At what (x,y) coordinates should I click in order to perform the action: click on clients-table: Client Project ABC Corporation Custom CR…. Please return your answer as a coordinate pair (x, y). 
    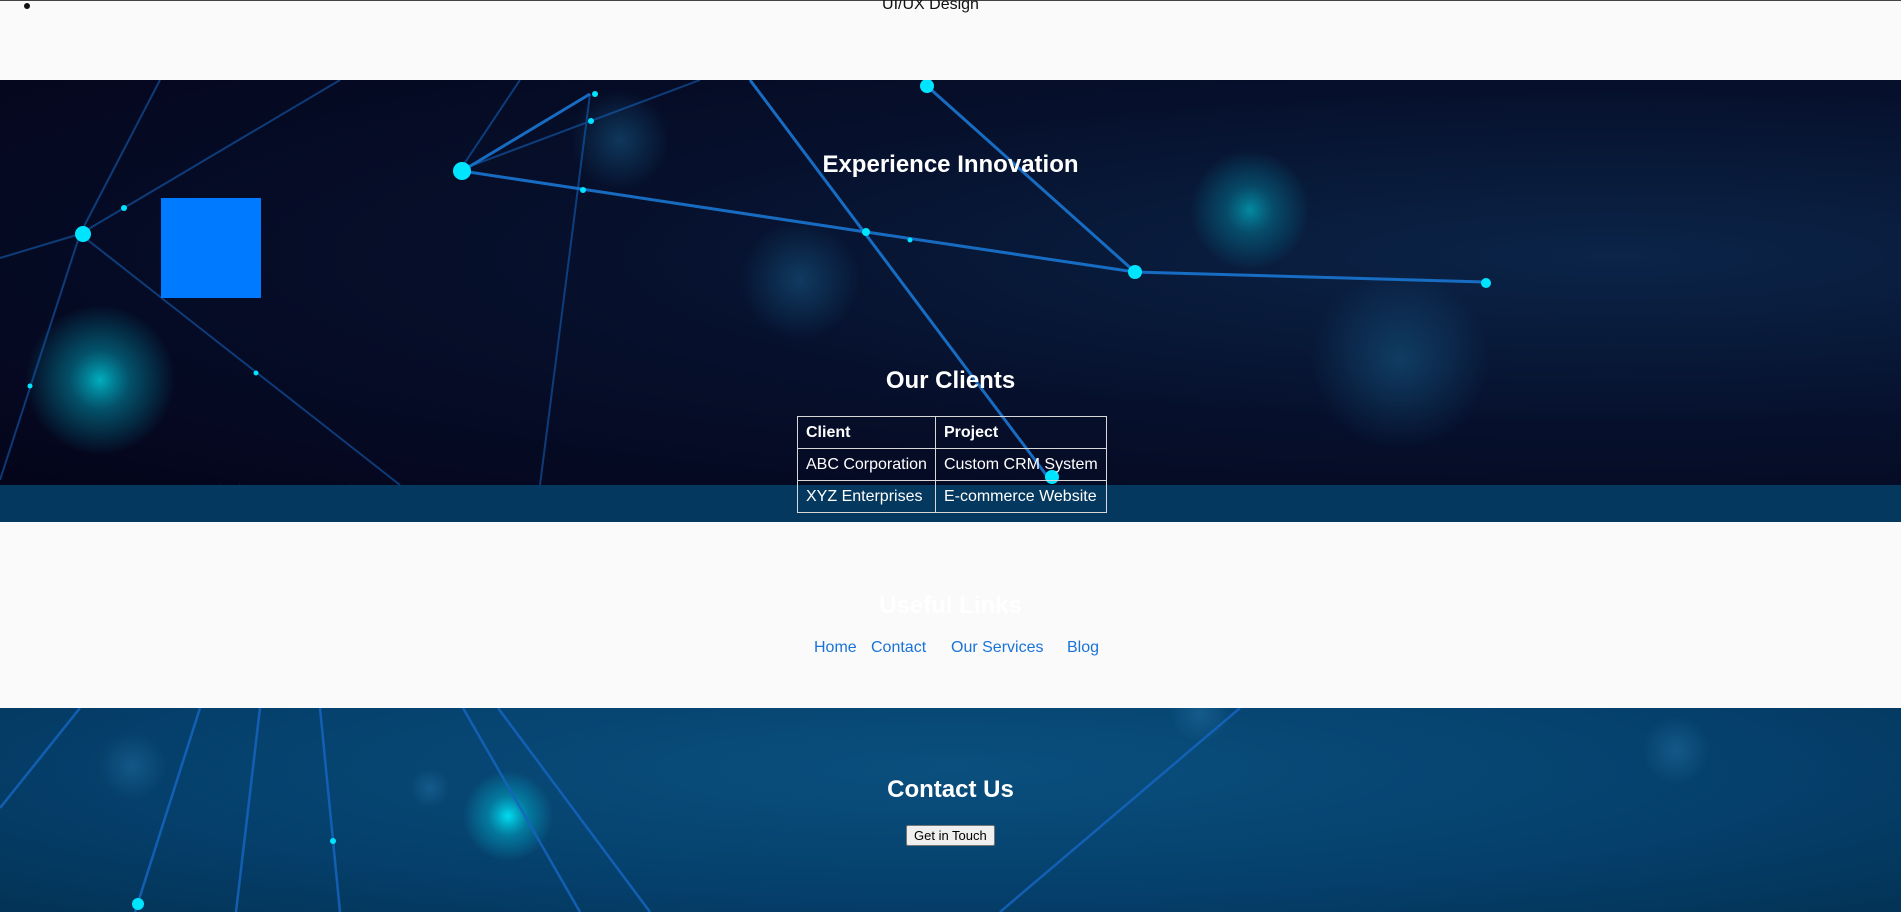
    Looking at the image, I should click on (952, 464).